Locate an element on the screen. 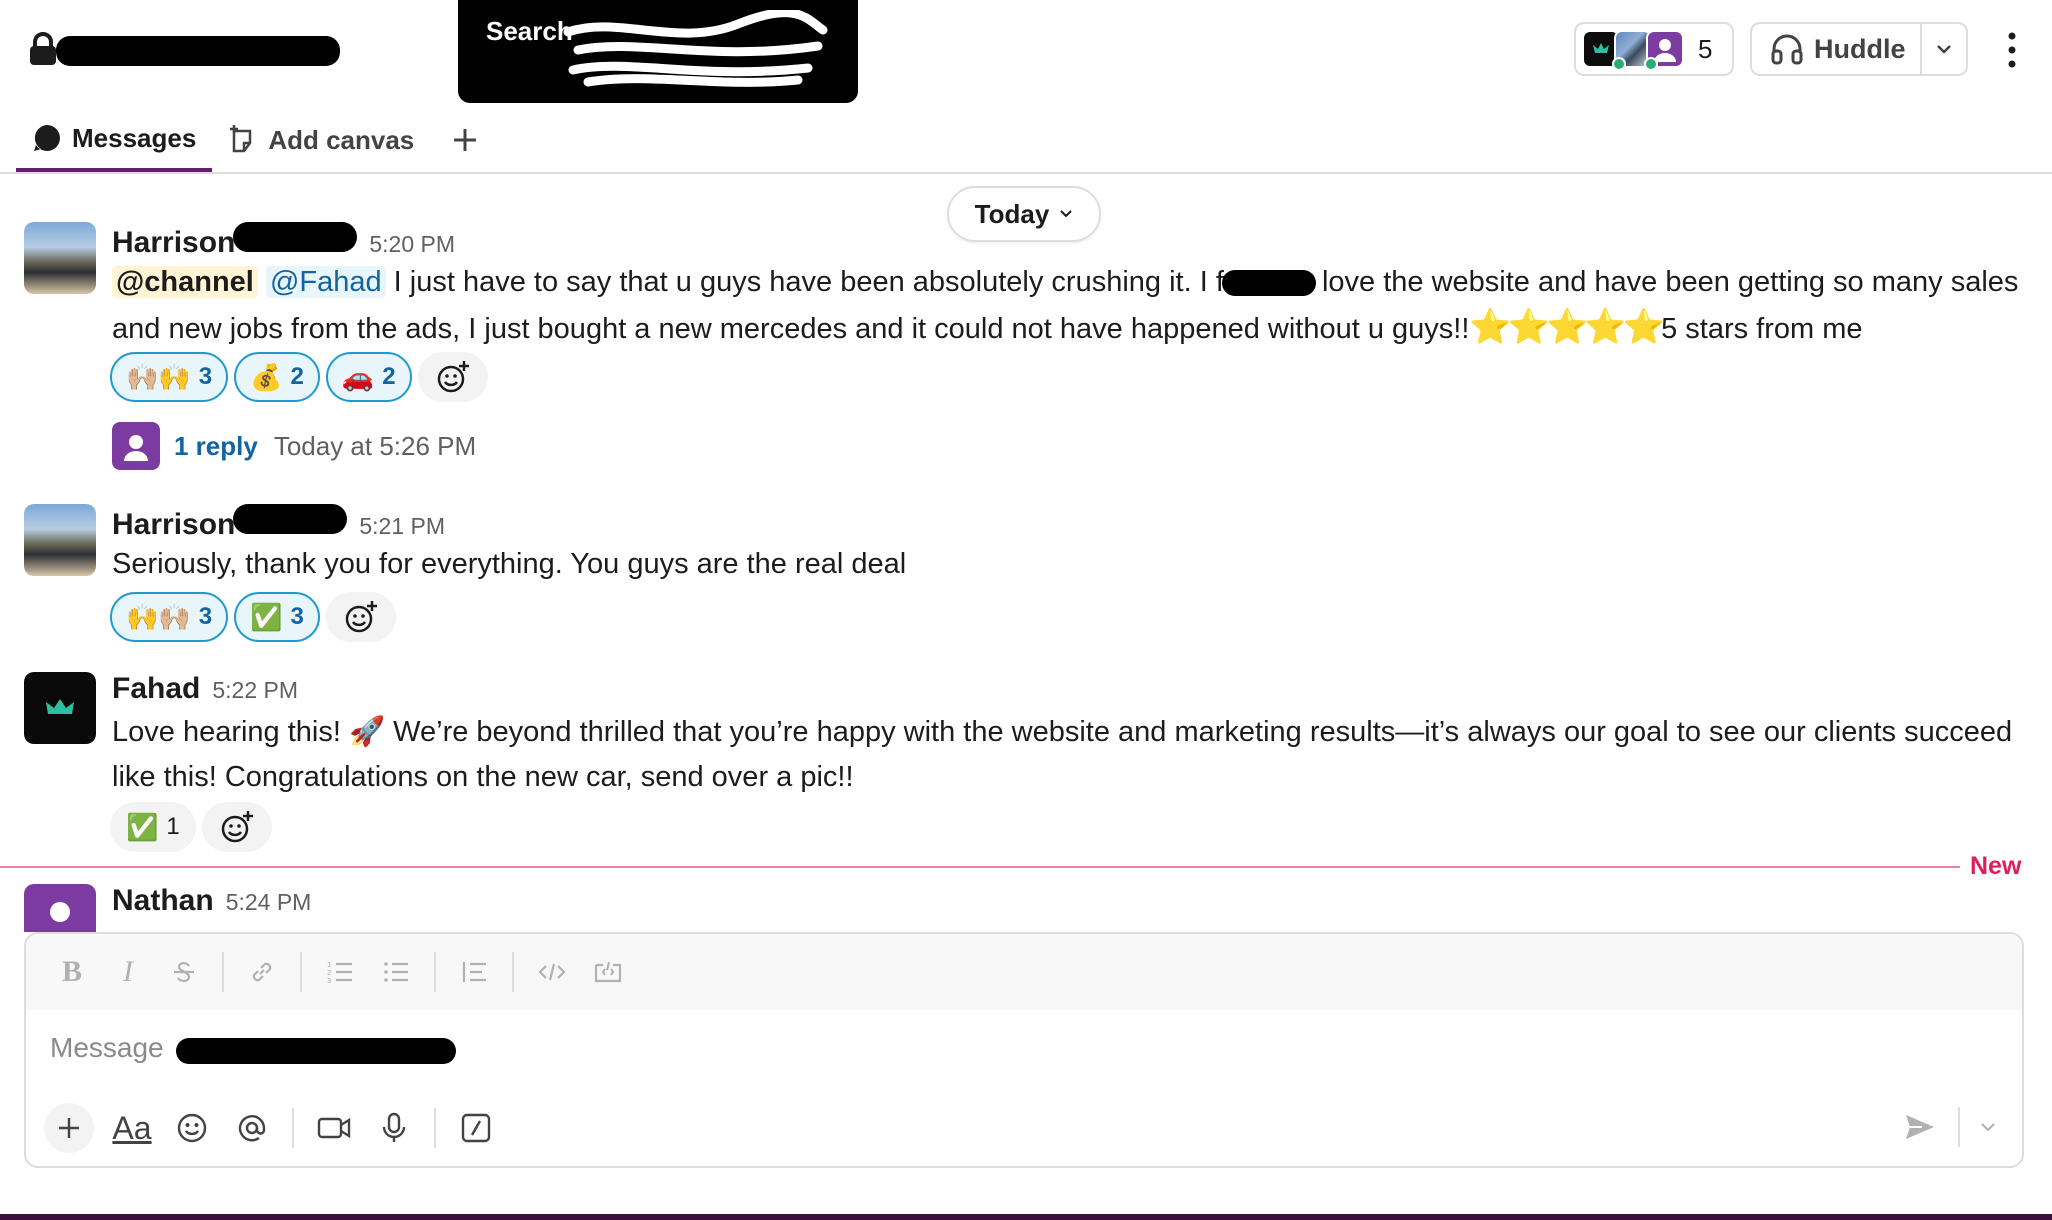 Image resolution: width=2052 pixels, height=1220 pixels. more-options-icon is located at coordinates (2012, 50).